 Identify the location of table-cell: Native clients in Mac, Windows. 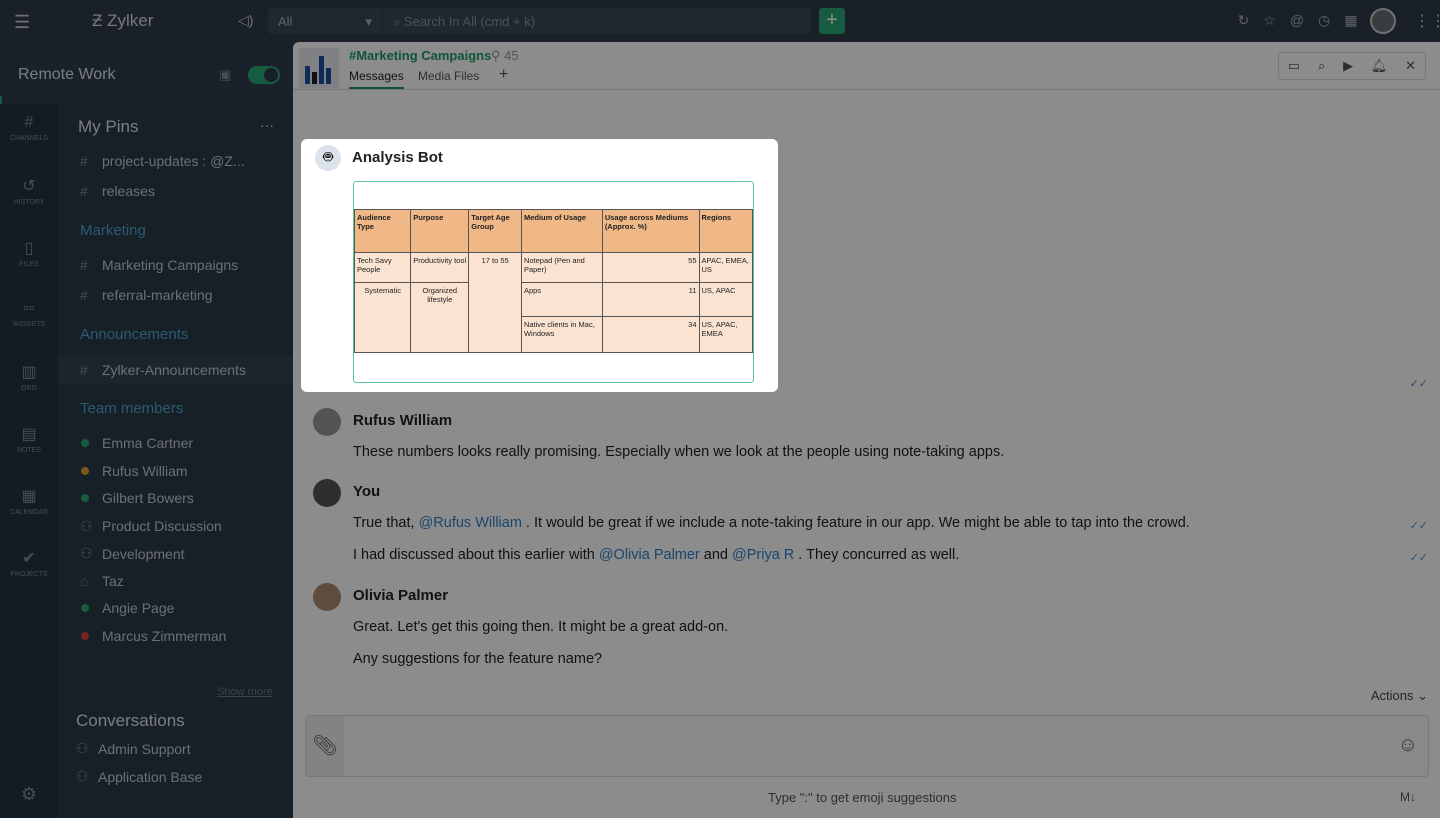
(561, 334).